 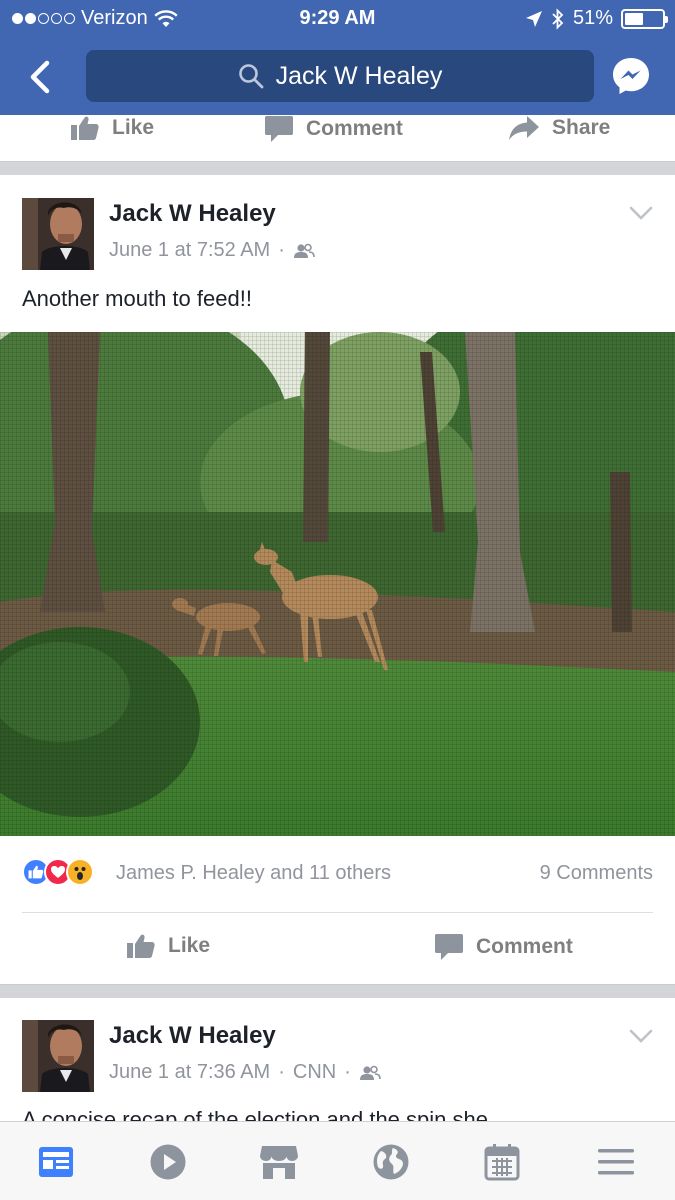 I want to click on previous-like-button: Like, so click(x=112, y=128).